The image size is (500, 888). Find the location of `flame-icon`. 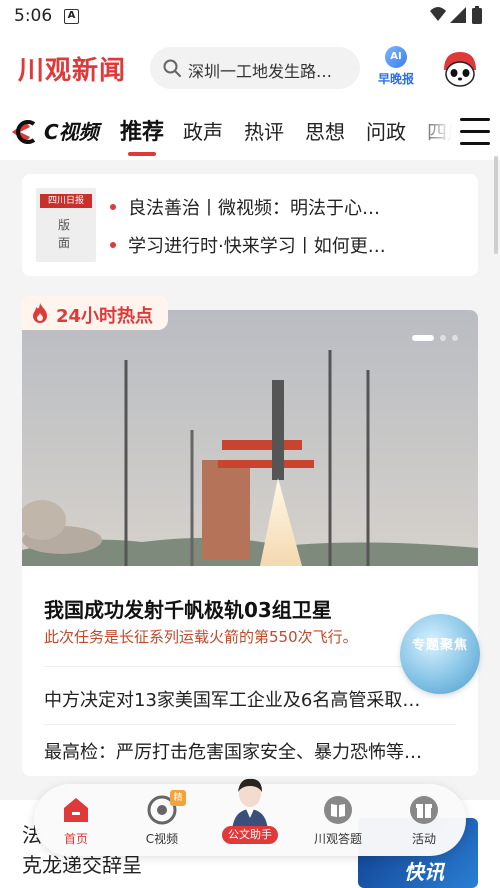

flame-icon is located at coordinates (40, 313).